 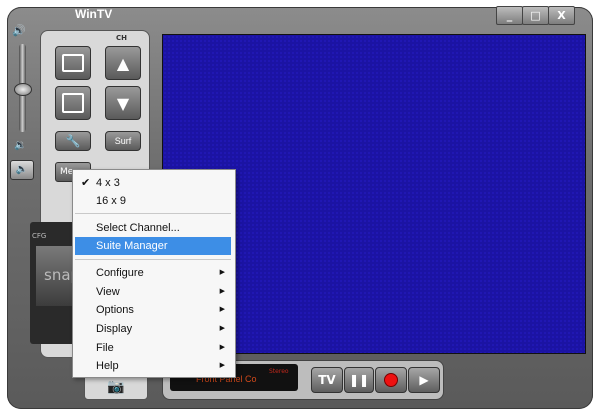 I want to click on tv-source-button, so click(x=73, y=63).